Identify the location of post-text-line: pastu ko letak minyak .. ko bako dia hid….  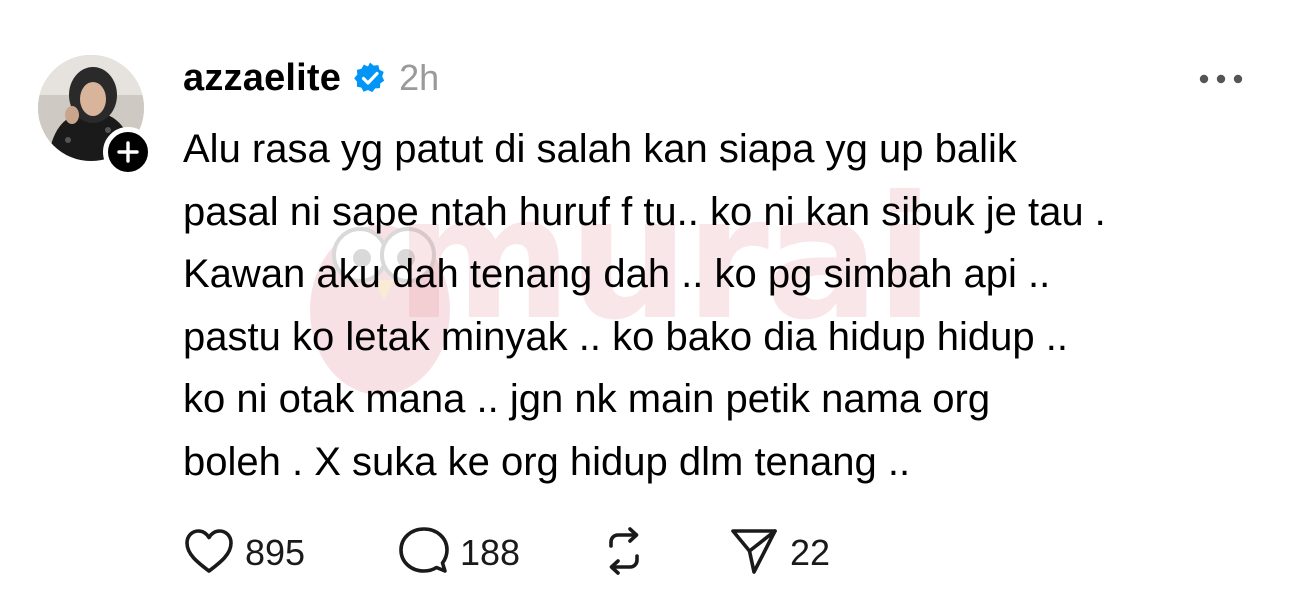
(625, 336).